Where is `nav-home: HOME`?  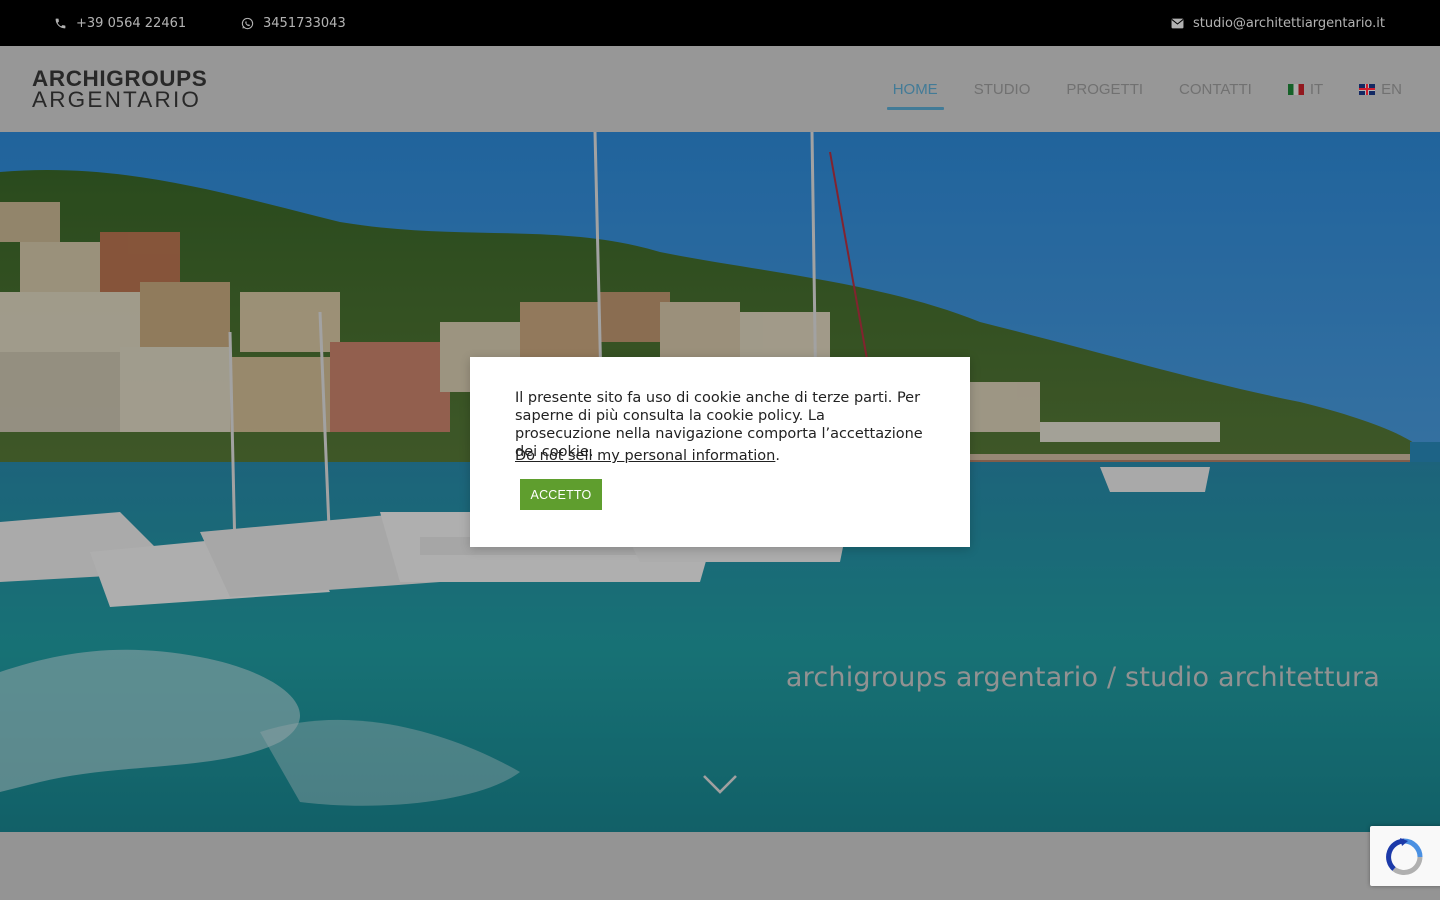
nav-home: HOME is located at coordinates (915, 89).